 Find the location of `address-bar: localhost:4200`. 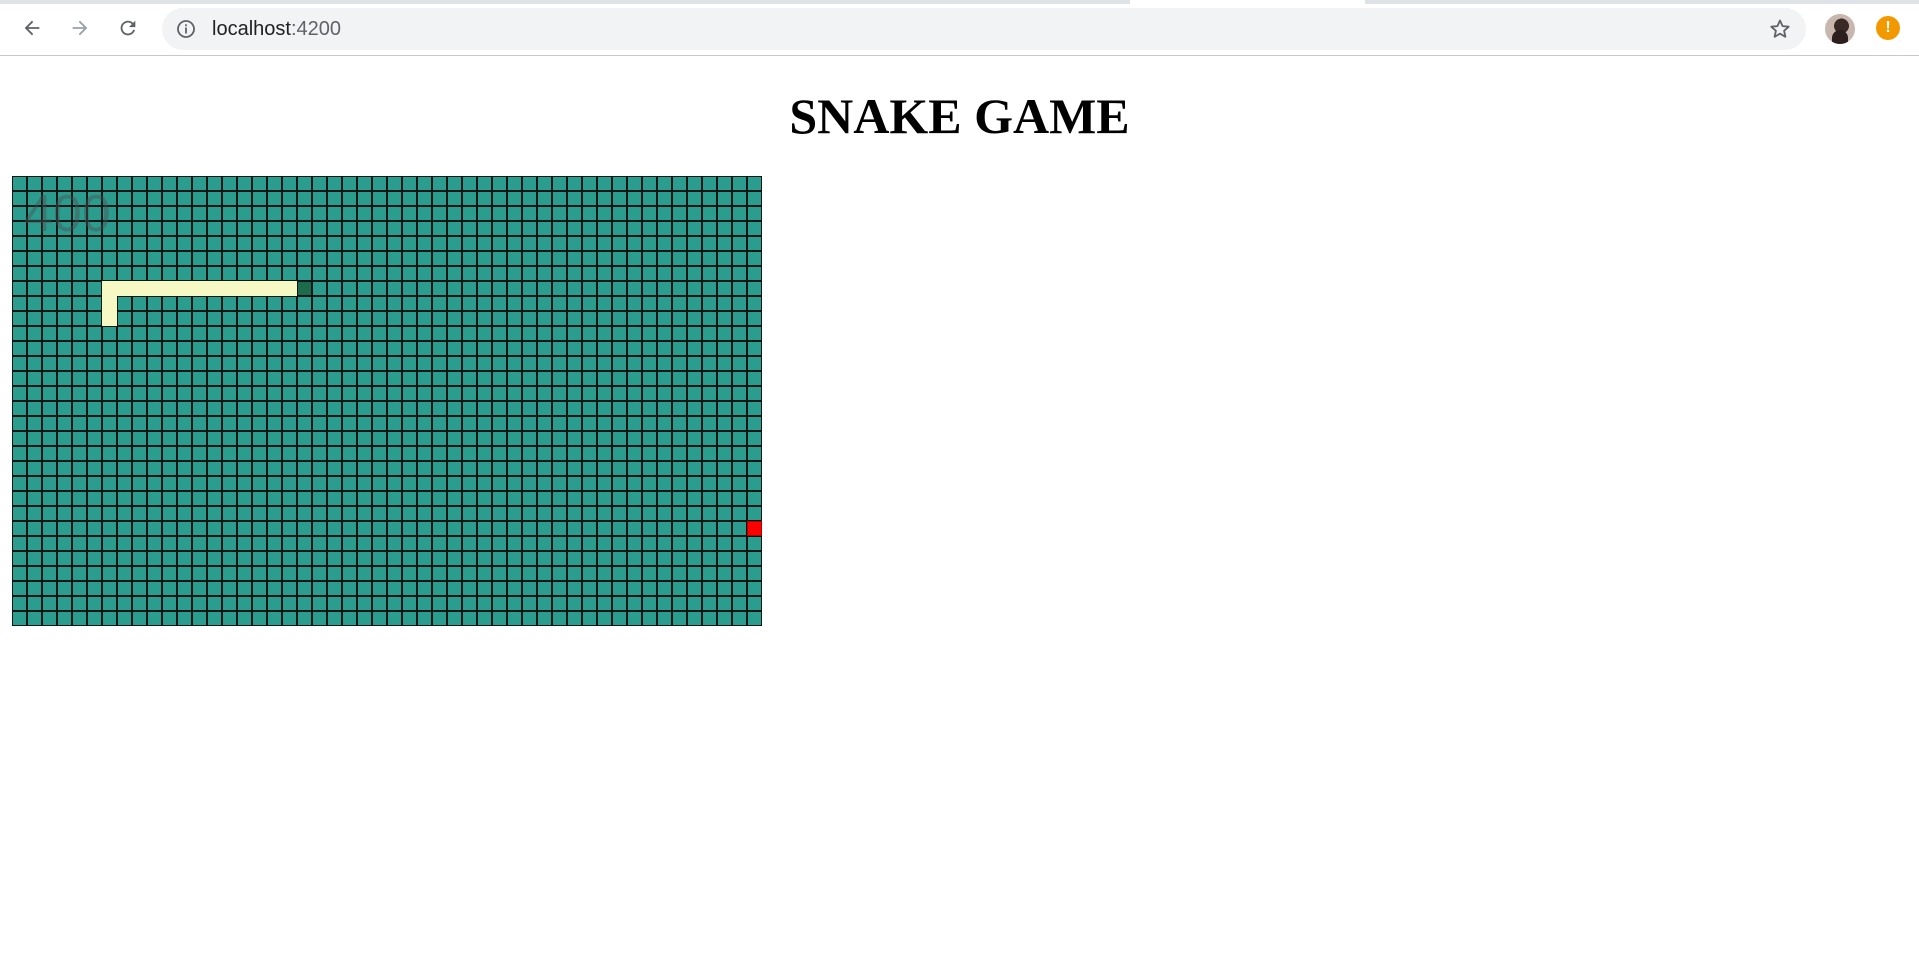

address-bar: localhost:4200 is located at coordinates (984, 29).